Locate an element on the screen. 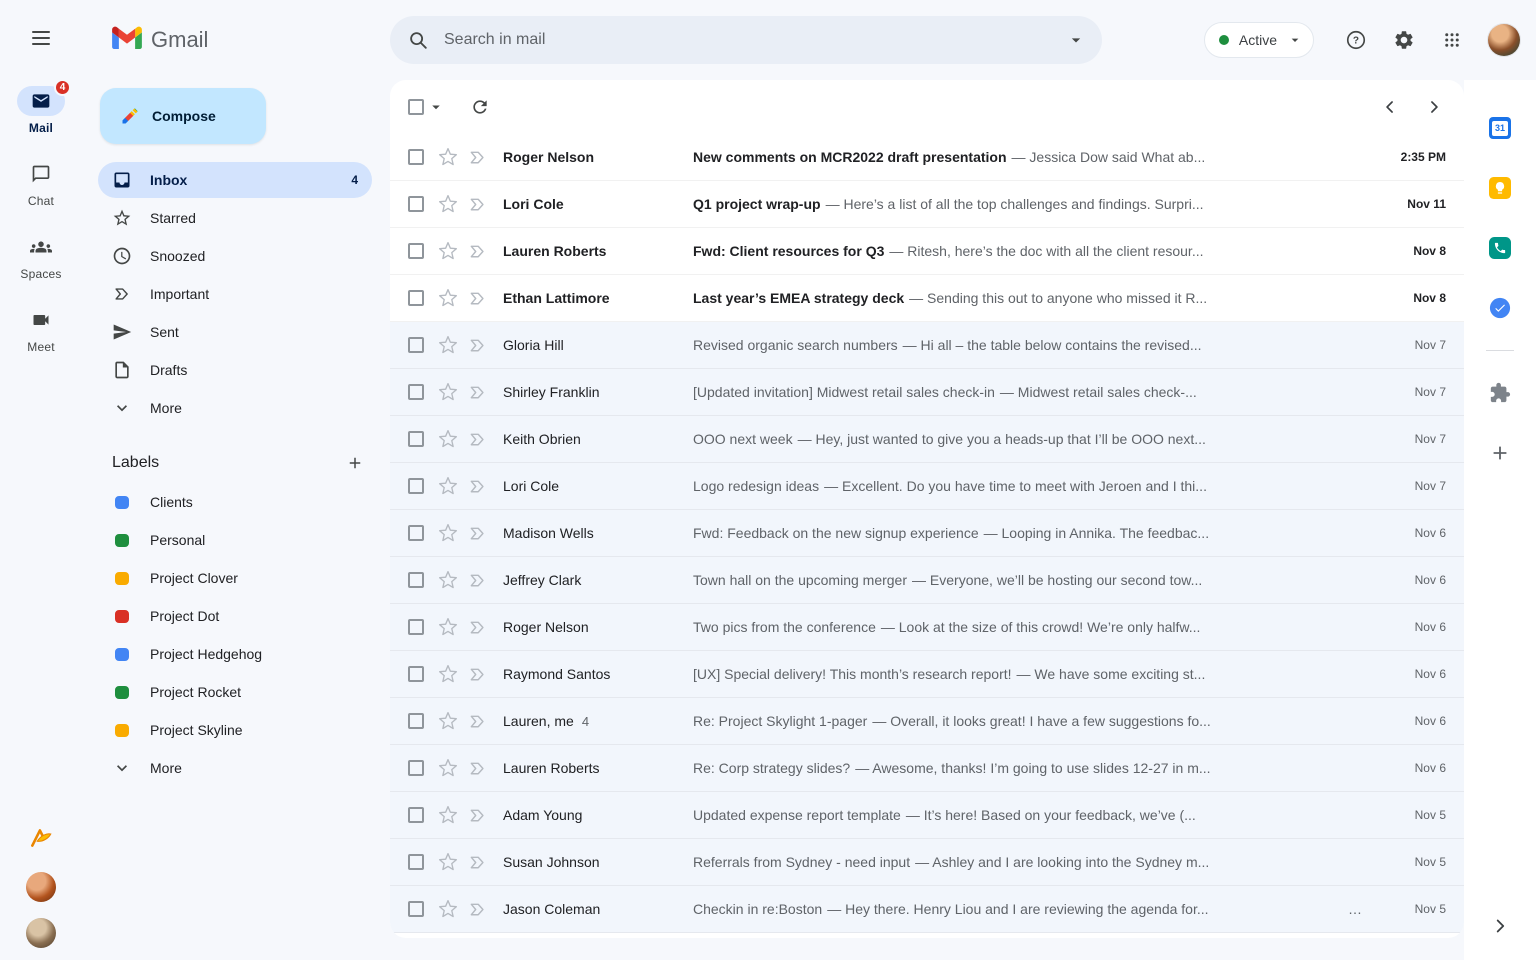 The image size is (1536, 960). add-label-button is located at coordinates (355, 463).